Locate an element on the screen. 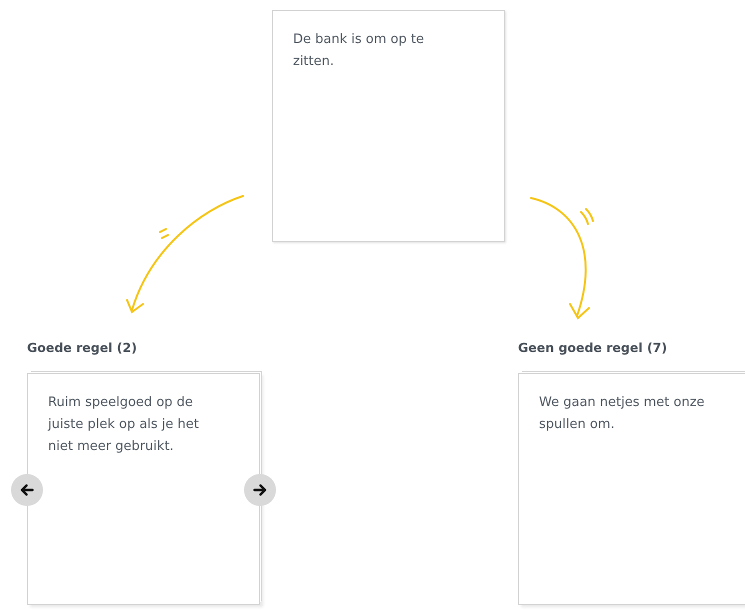  previous-button is located at coordinates (27, 490).